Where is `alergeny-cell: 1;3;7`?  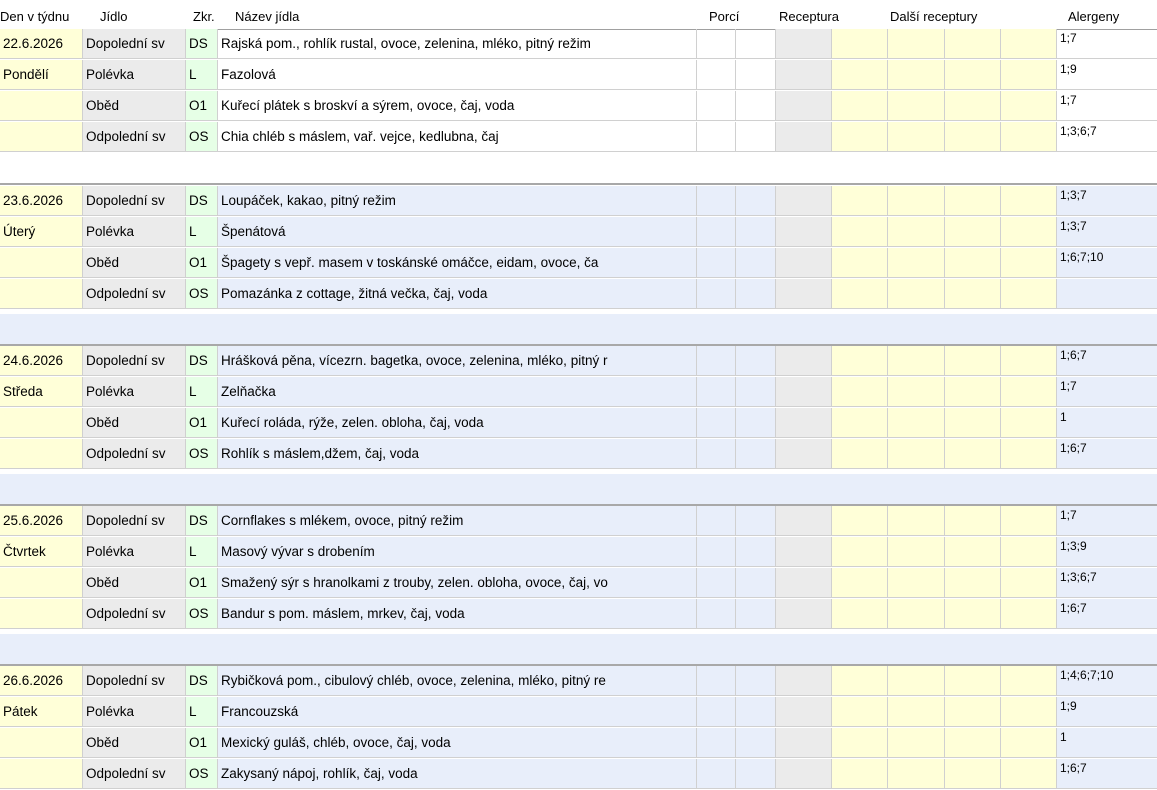
alergeny-cell: 1;3;7 is located at coordinates (1107, 201).